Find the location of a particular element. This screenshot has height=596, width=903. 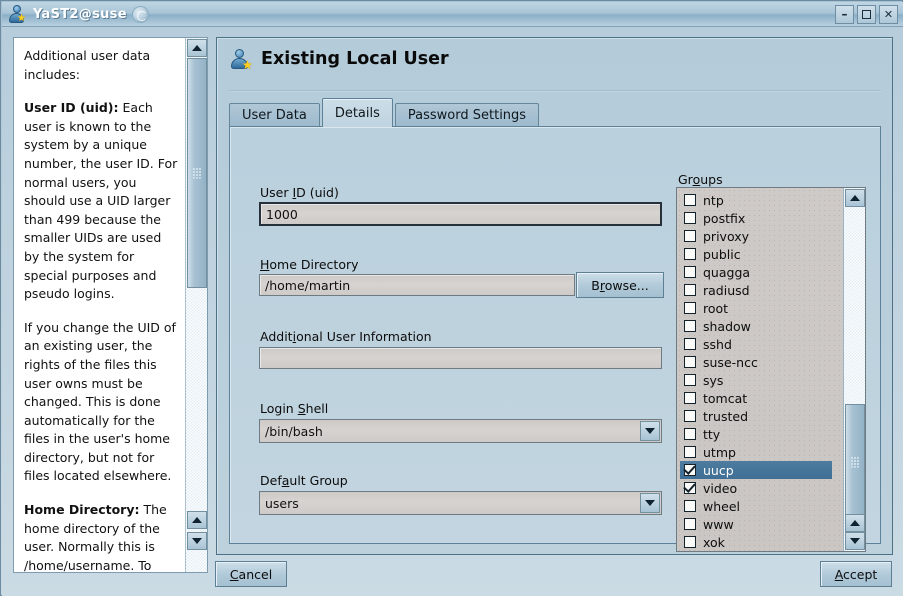

additional-info-input is located at coordinates (460, 358).